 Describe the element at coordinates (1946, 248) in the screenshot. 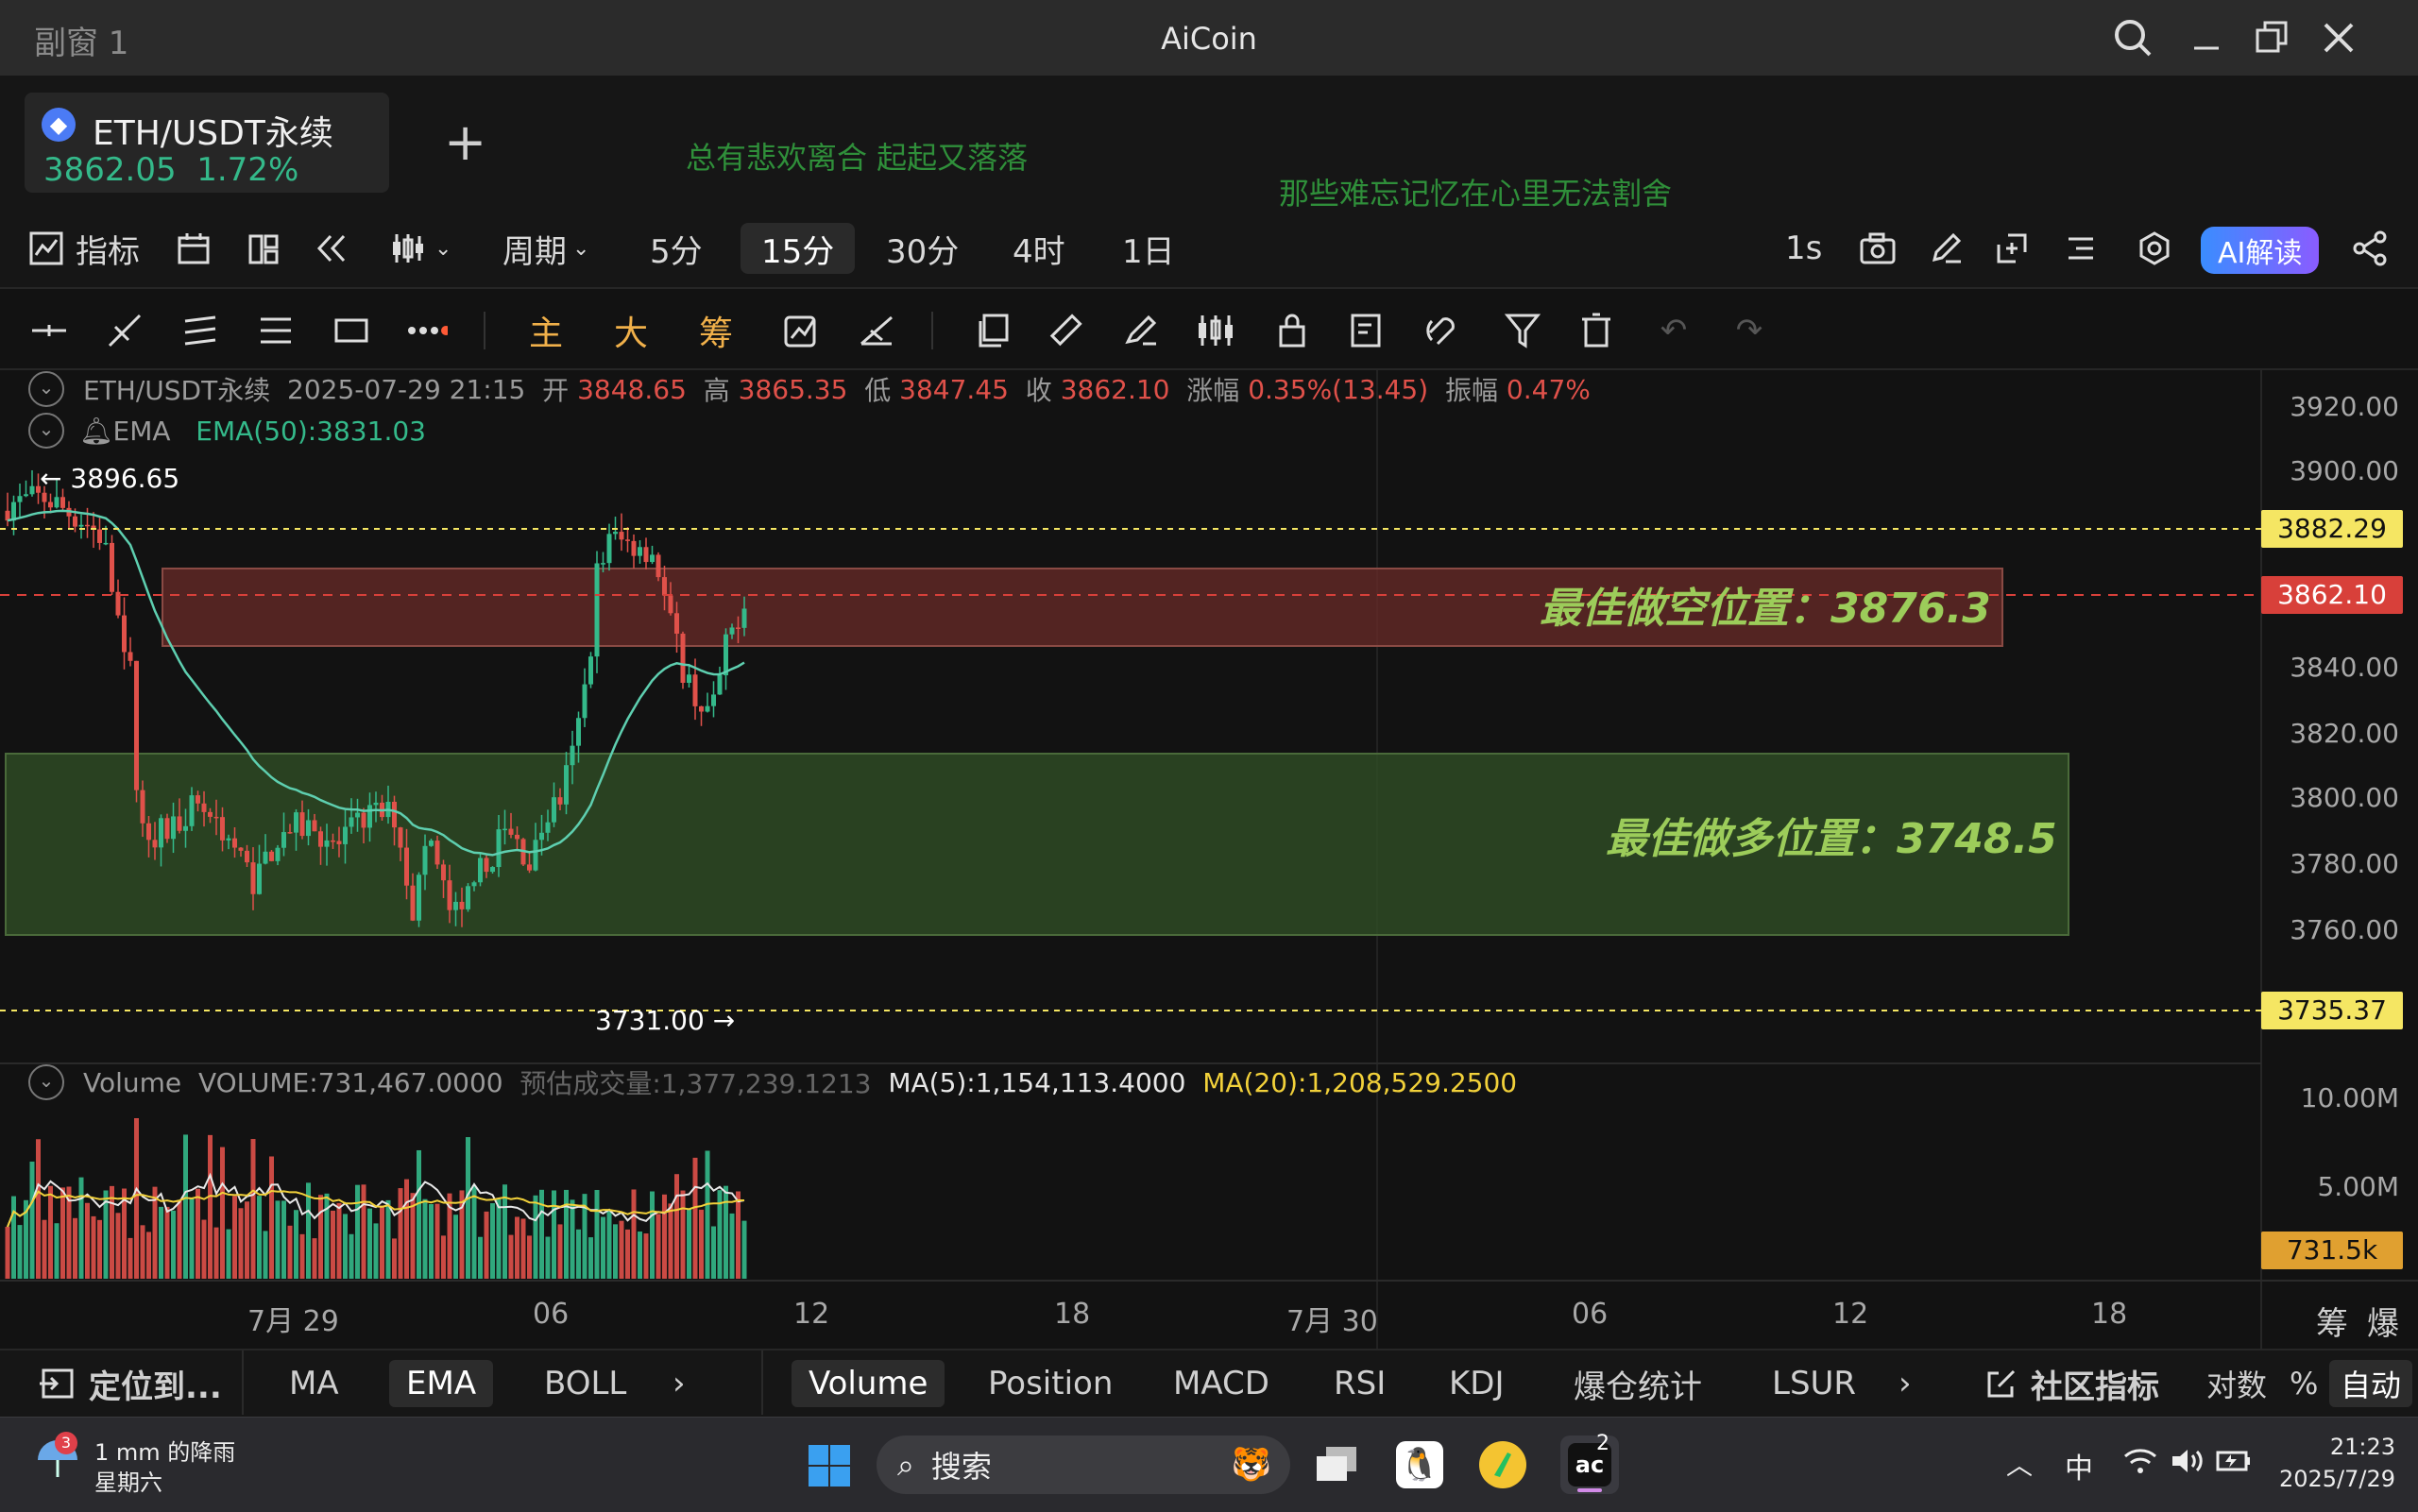

I see `pencil-icon` at that location.